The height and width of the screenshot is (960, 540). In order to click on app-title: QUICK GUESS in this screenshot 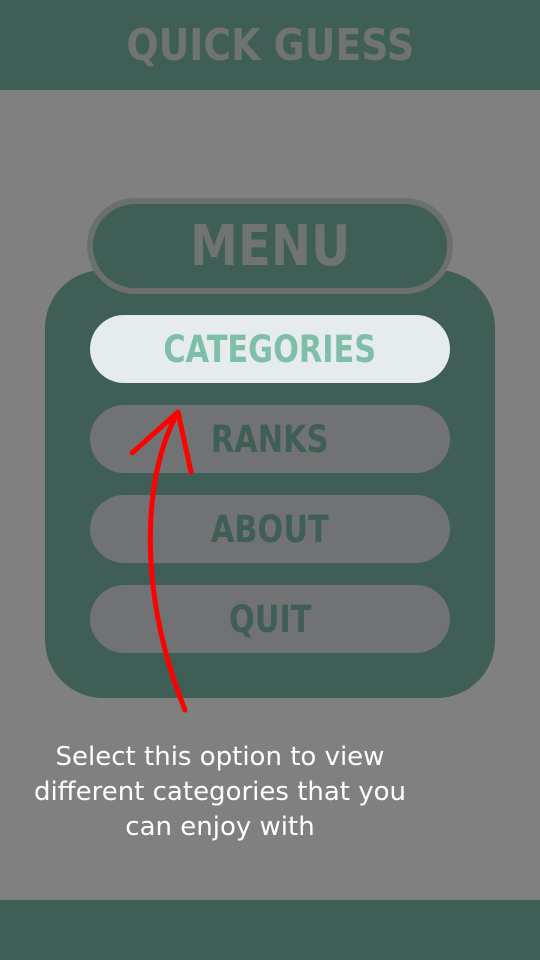, I will do `click(270, 45)`.